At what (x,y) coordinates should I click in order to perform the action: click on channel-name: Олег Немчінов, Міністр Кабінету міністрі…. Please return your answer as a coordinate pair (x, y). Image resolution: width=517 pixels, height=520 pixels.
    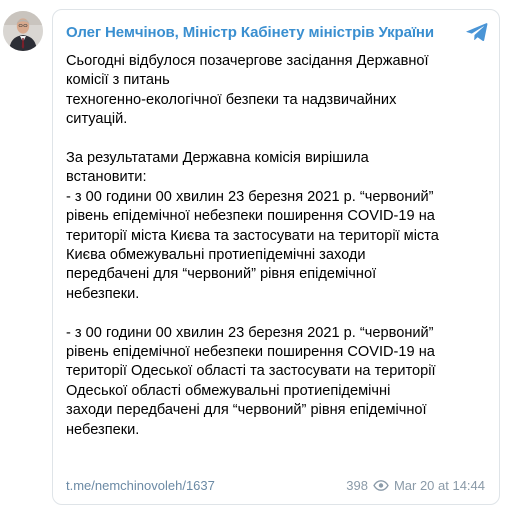
    Looking at the image, I should click on (250, 32).